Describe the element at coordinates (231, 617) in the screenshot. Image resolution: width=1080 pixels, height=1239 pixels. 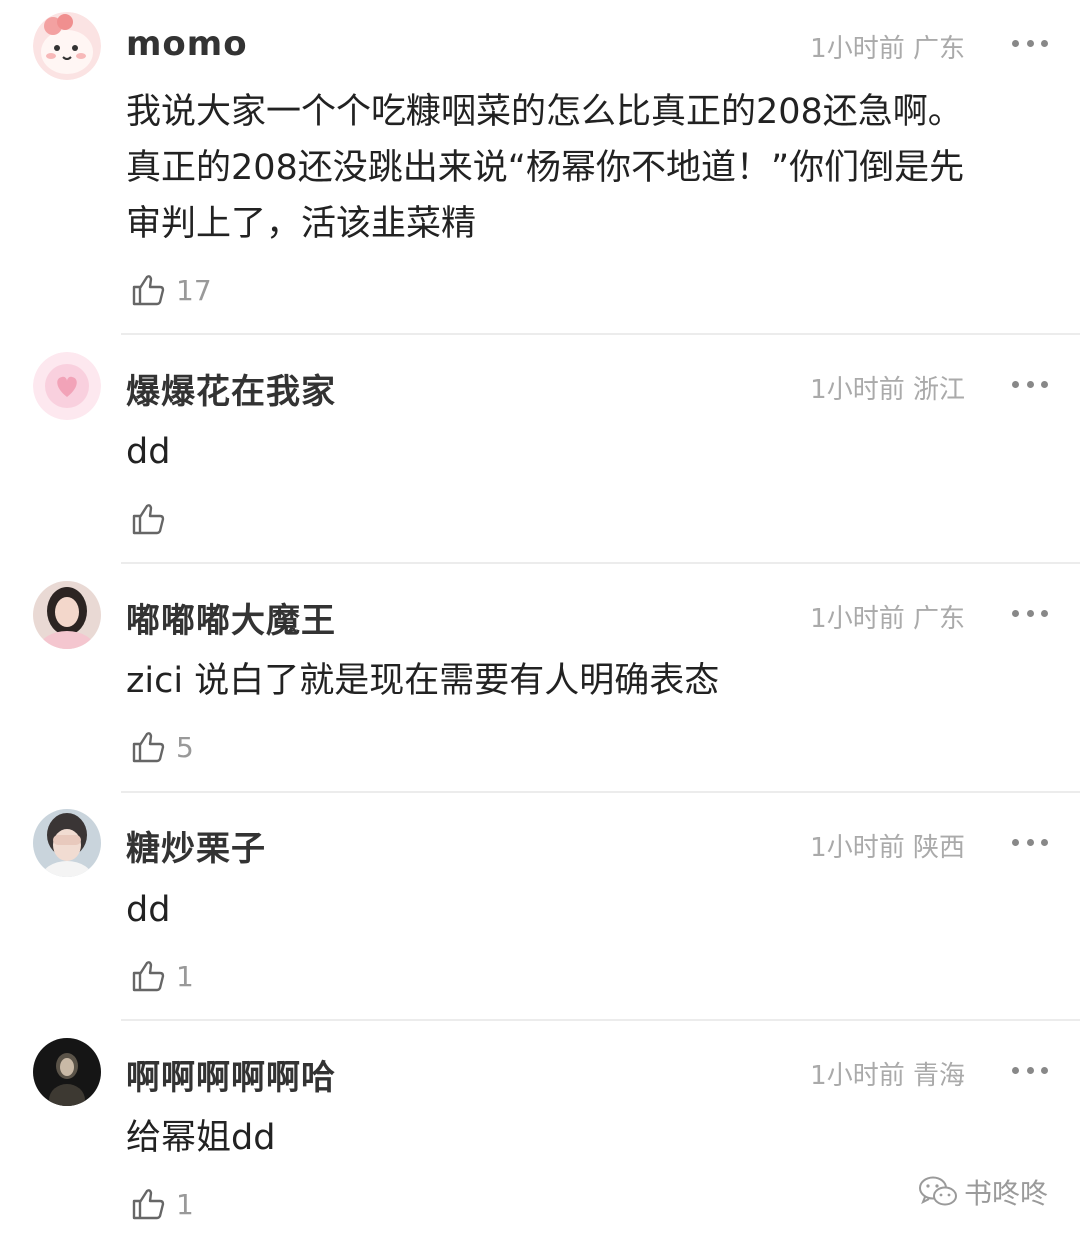
I see `username: 嘟嘟嘟大魔王` at that location.